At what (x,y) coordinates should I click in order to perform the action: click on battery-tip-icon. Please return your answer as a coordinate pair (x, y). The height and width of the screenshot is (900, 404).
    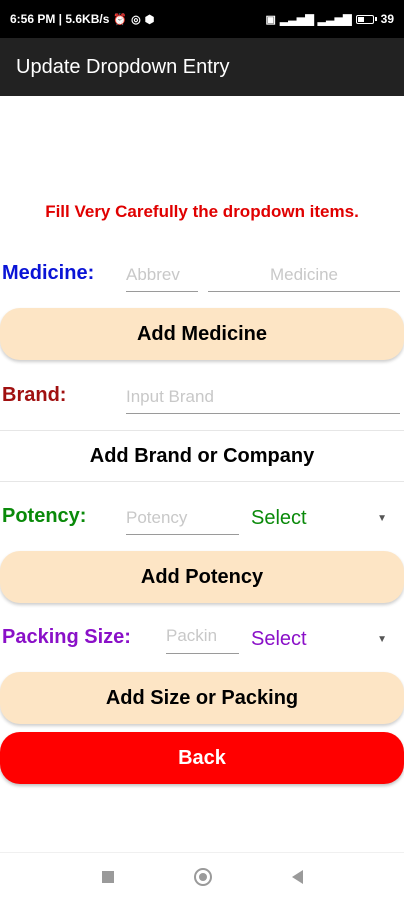
    Looking at the image, I should click on (375, 19).